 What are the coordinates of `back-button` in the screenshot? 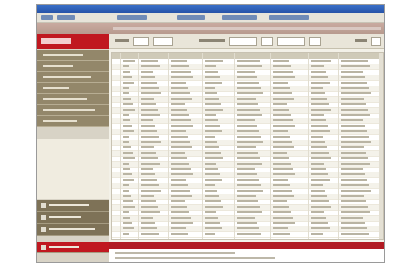 It's located at (47, 17).